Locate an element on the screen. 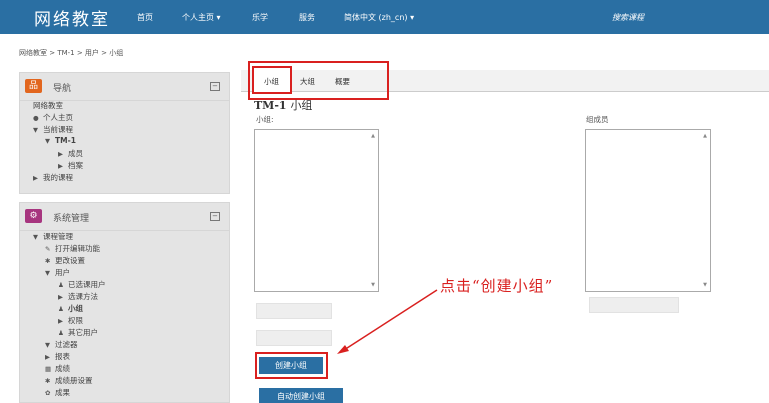 The height and width of the screenshot is (403, 769). annotation-arrow-icon is located at coordinates (387, 321).